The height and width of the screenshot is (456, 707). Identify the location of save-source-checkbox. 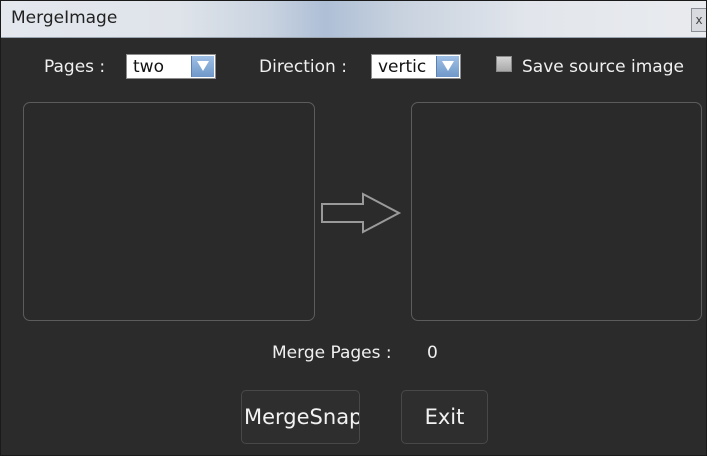
(504, 64).